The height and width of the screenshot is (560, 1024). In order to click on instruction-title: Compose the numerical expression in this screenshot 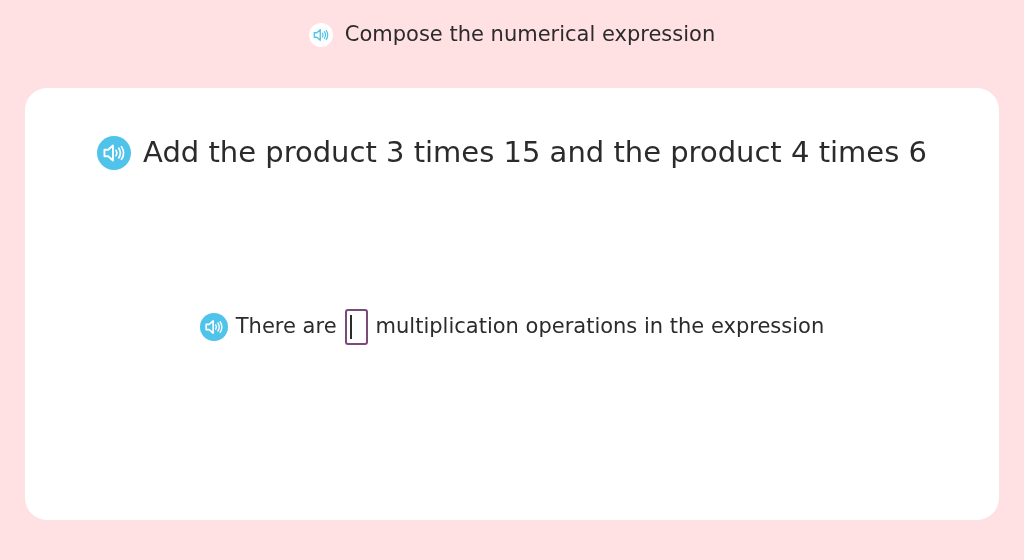, I will do `click(530, 35)`.